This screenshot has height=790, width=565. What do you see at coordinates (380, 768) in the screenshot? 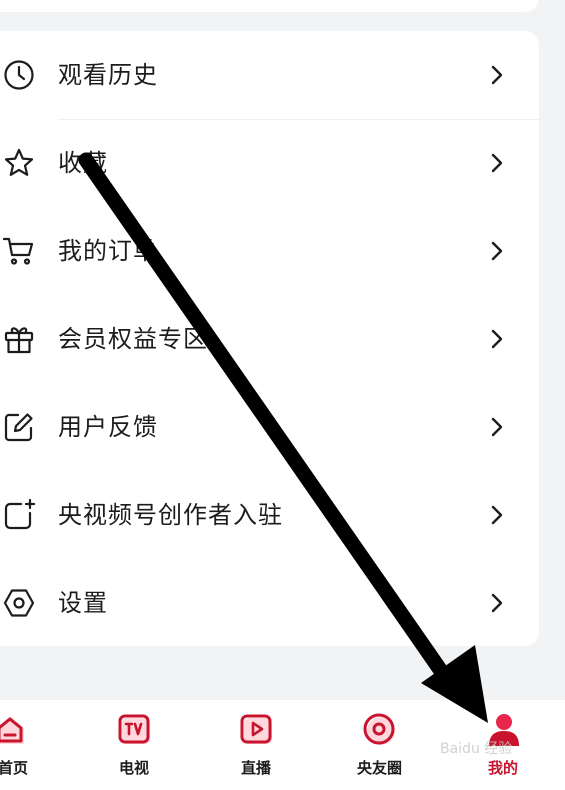
I see `tab-label: 央友圈` at bounding box center [380, 768].